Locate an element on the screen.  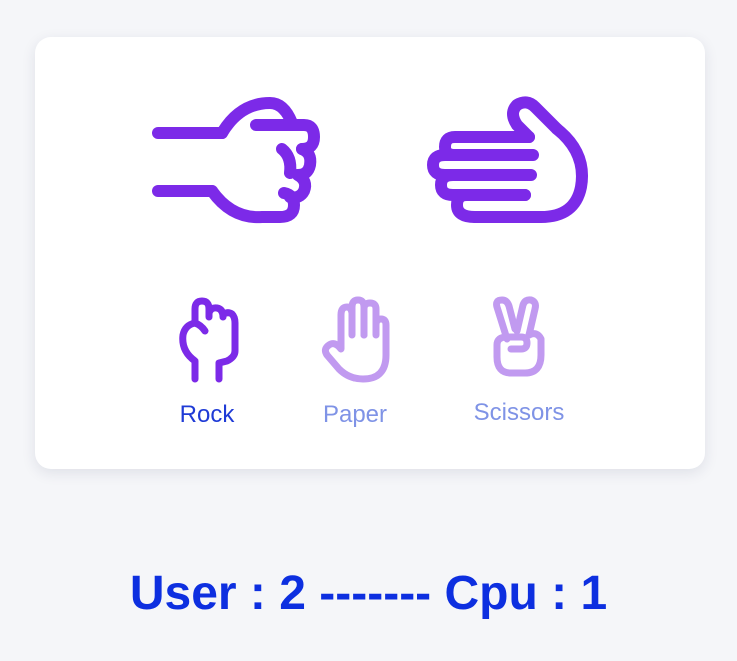
choice-scissors-button: Scissors is located at coordinates (519, 365).